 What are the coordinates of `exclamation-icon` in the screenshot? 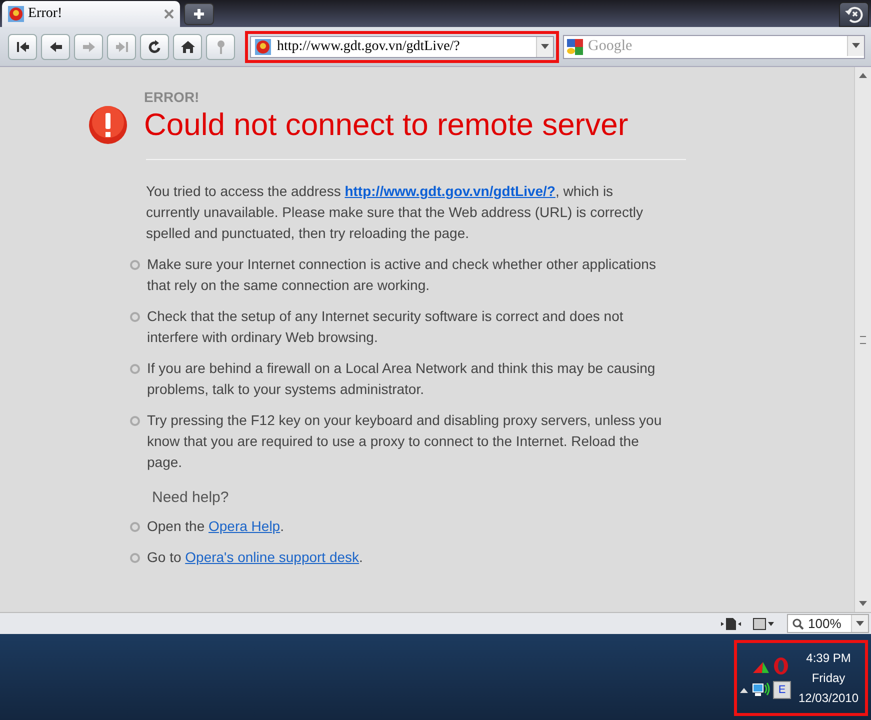 It's located at (108, 125).